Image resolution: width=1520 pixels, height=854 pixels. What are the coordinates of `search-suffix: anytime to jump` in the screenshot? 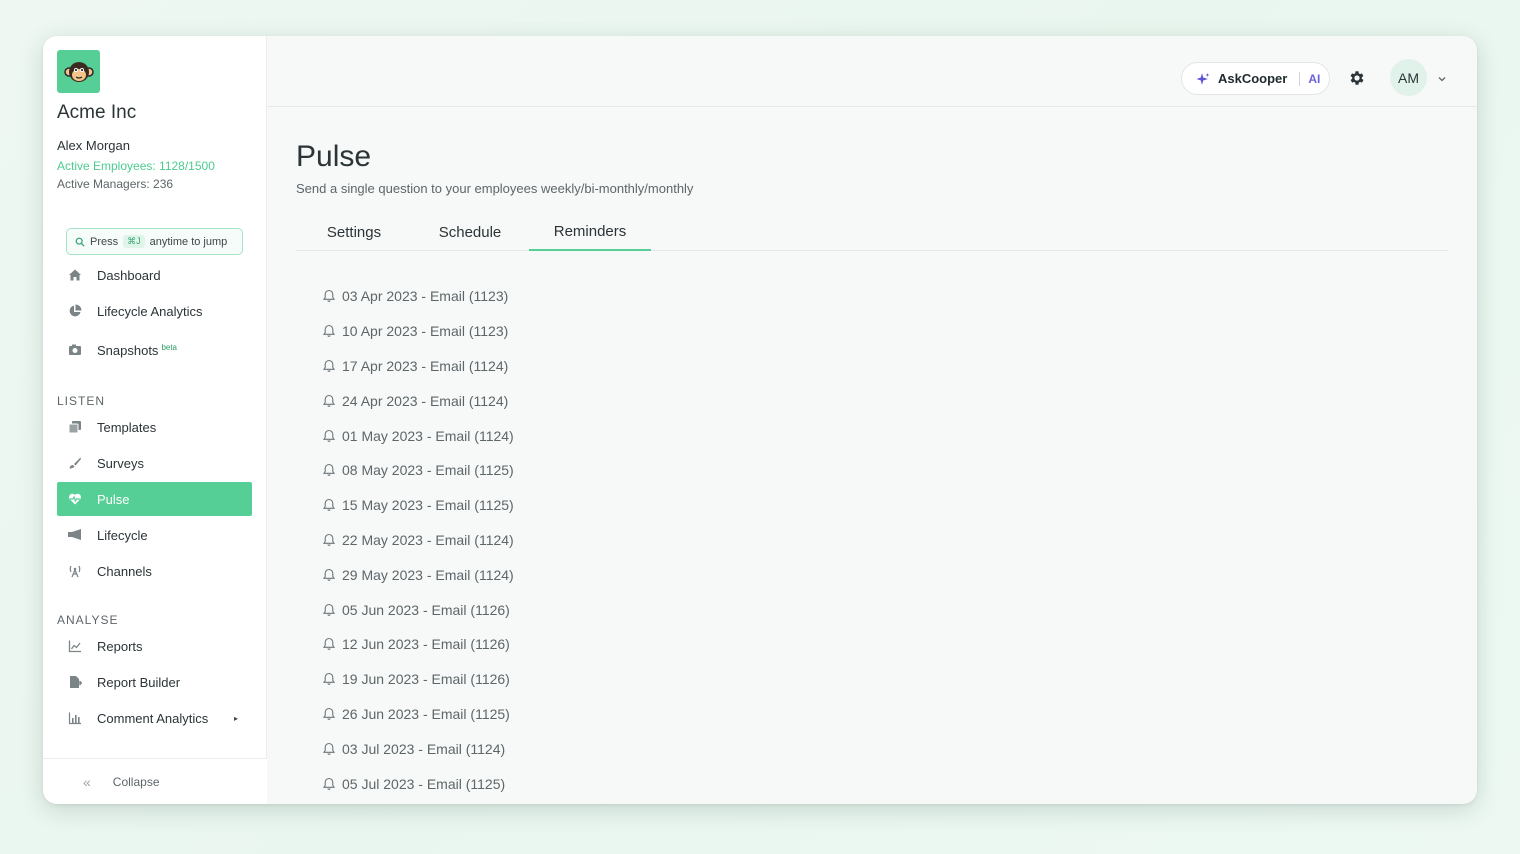 It's located at (188, 241).